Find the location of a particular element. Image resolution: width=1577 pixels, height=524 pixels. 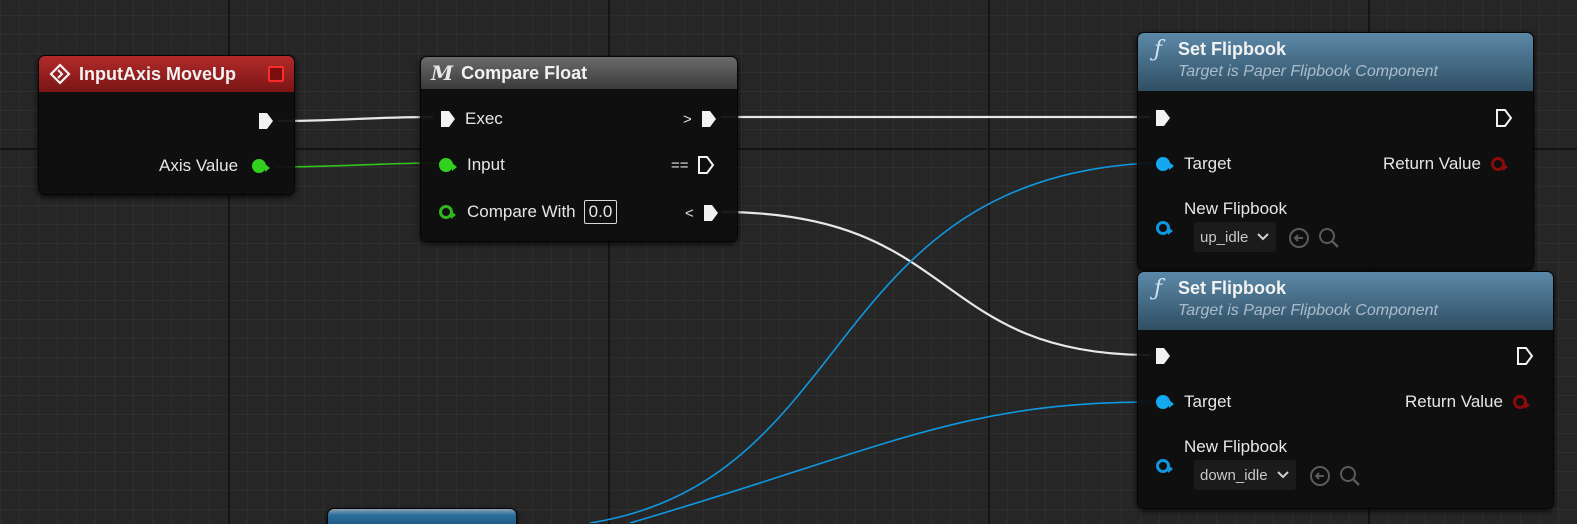

flipbook-asset-dropdown: up_idle is located at coordinates (1235, 237).